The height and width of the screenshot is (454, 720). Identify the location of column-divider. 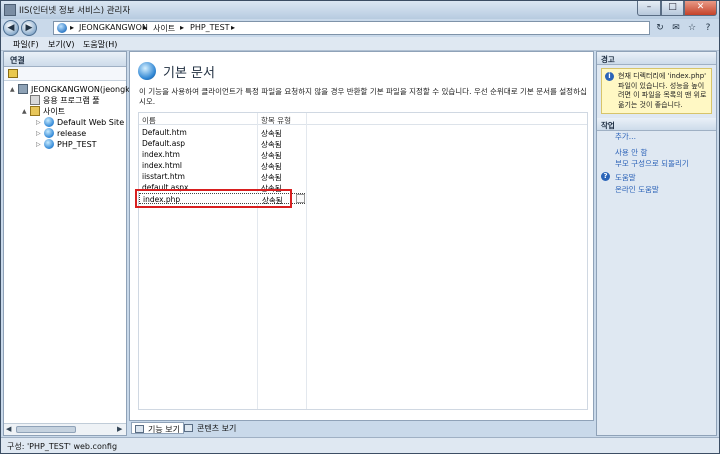
(306, 261).